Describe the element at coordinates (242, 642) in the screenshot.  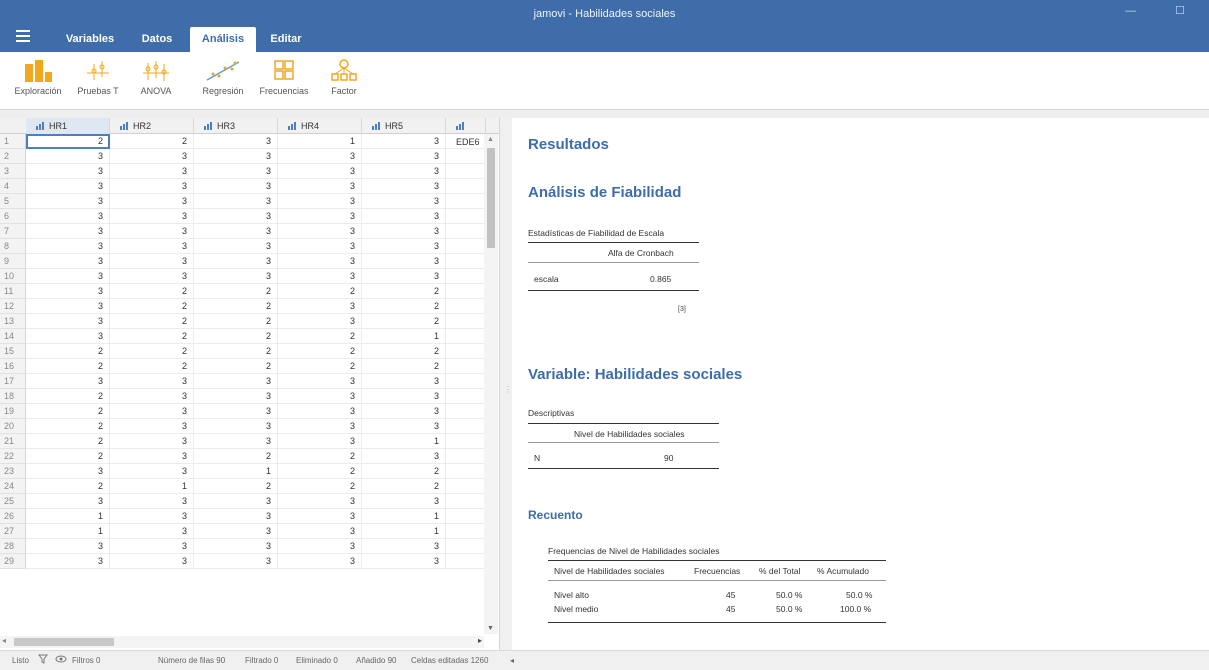
I see `horizontal-scrollbar: ◂ ▸` at that location.